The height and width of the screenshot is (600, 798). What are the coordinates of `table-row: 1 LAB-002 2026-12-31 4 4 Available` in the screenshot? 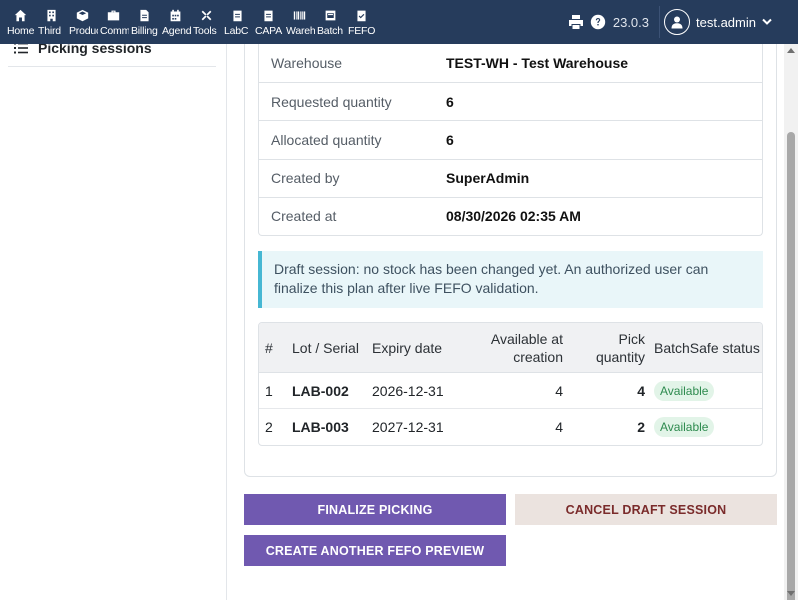 It's located at (510, 391).